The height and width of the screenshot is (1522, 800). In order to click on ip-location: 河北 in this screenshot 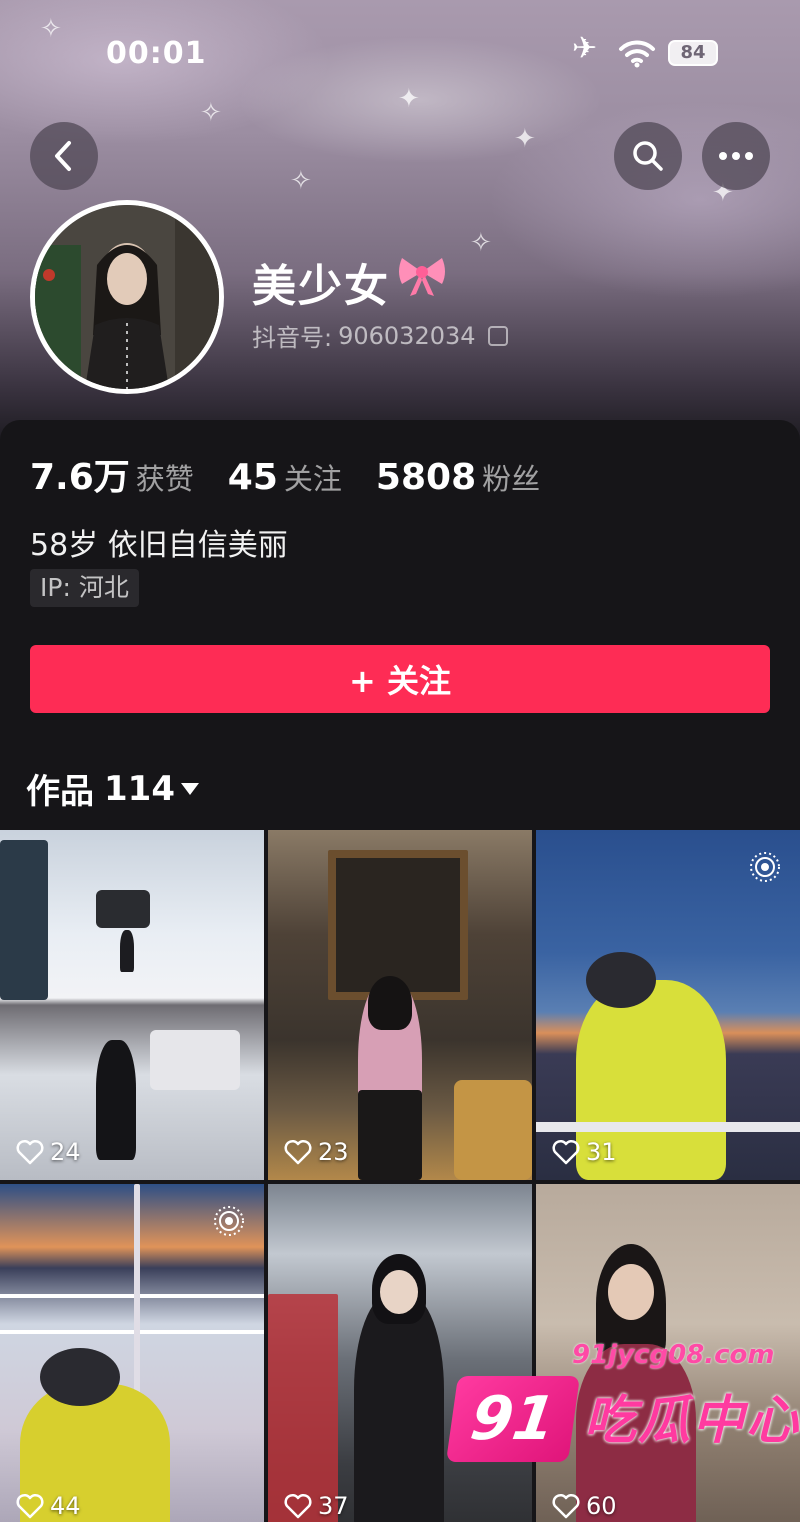, I will do `click(103, 587)`.